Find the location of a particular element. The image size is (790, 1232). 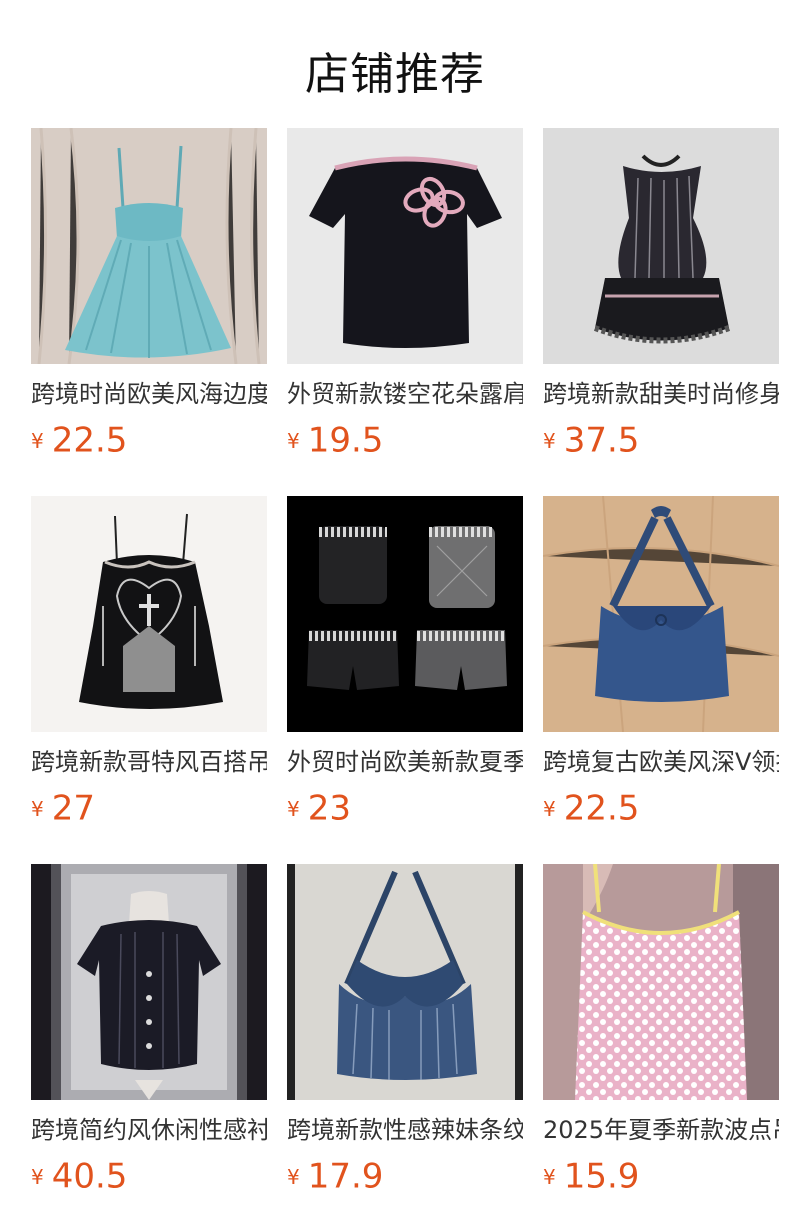

product-card: 跨境时尚欧美风海边度假吊带连衣裙 ¥22.5 is located at coordinates (149, 303).